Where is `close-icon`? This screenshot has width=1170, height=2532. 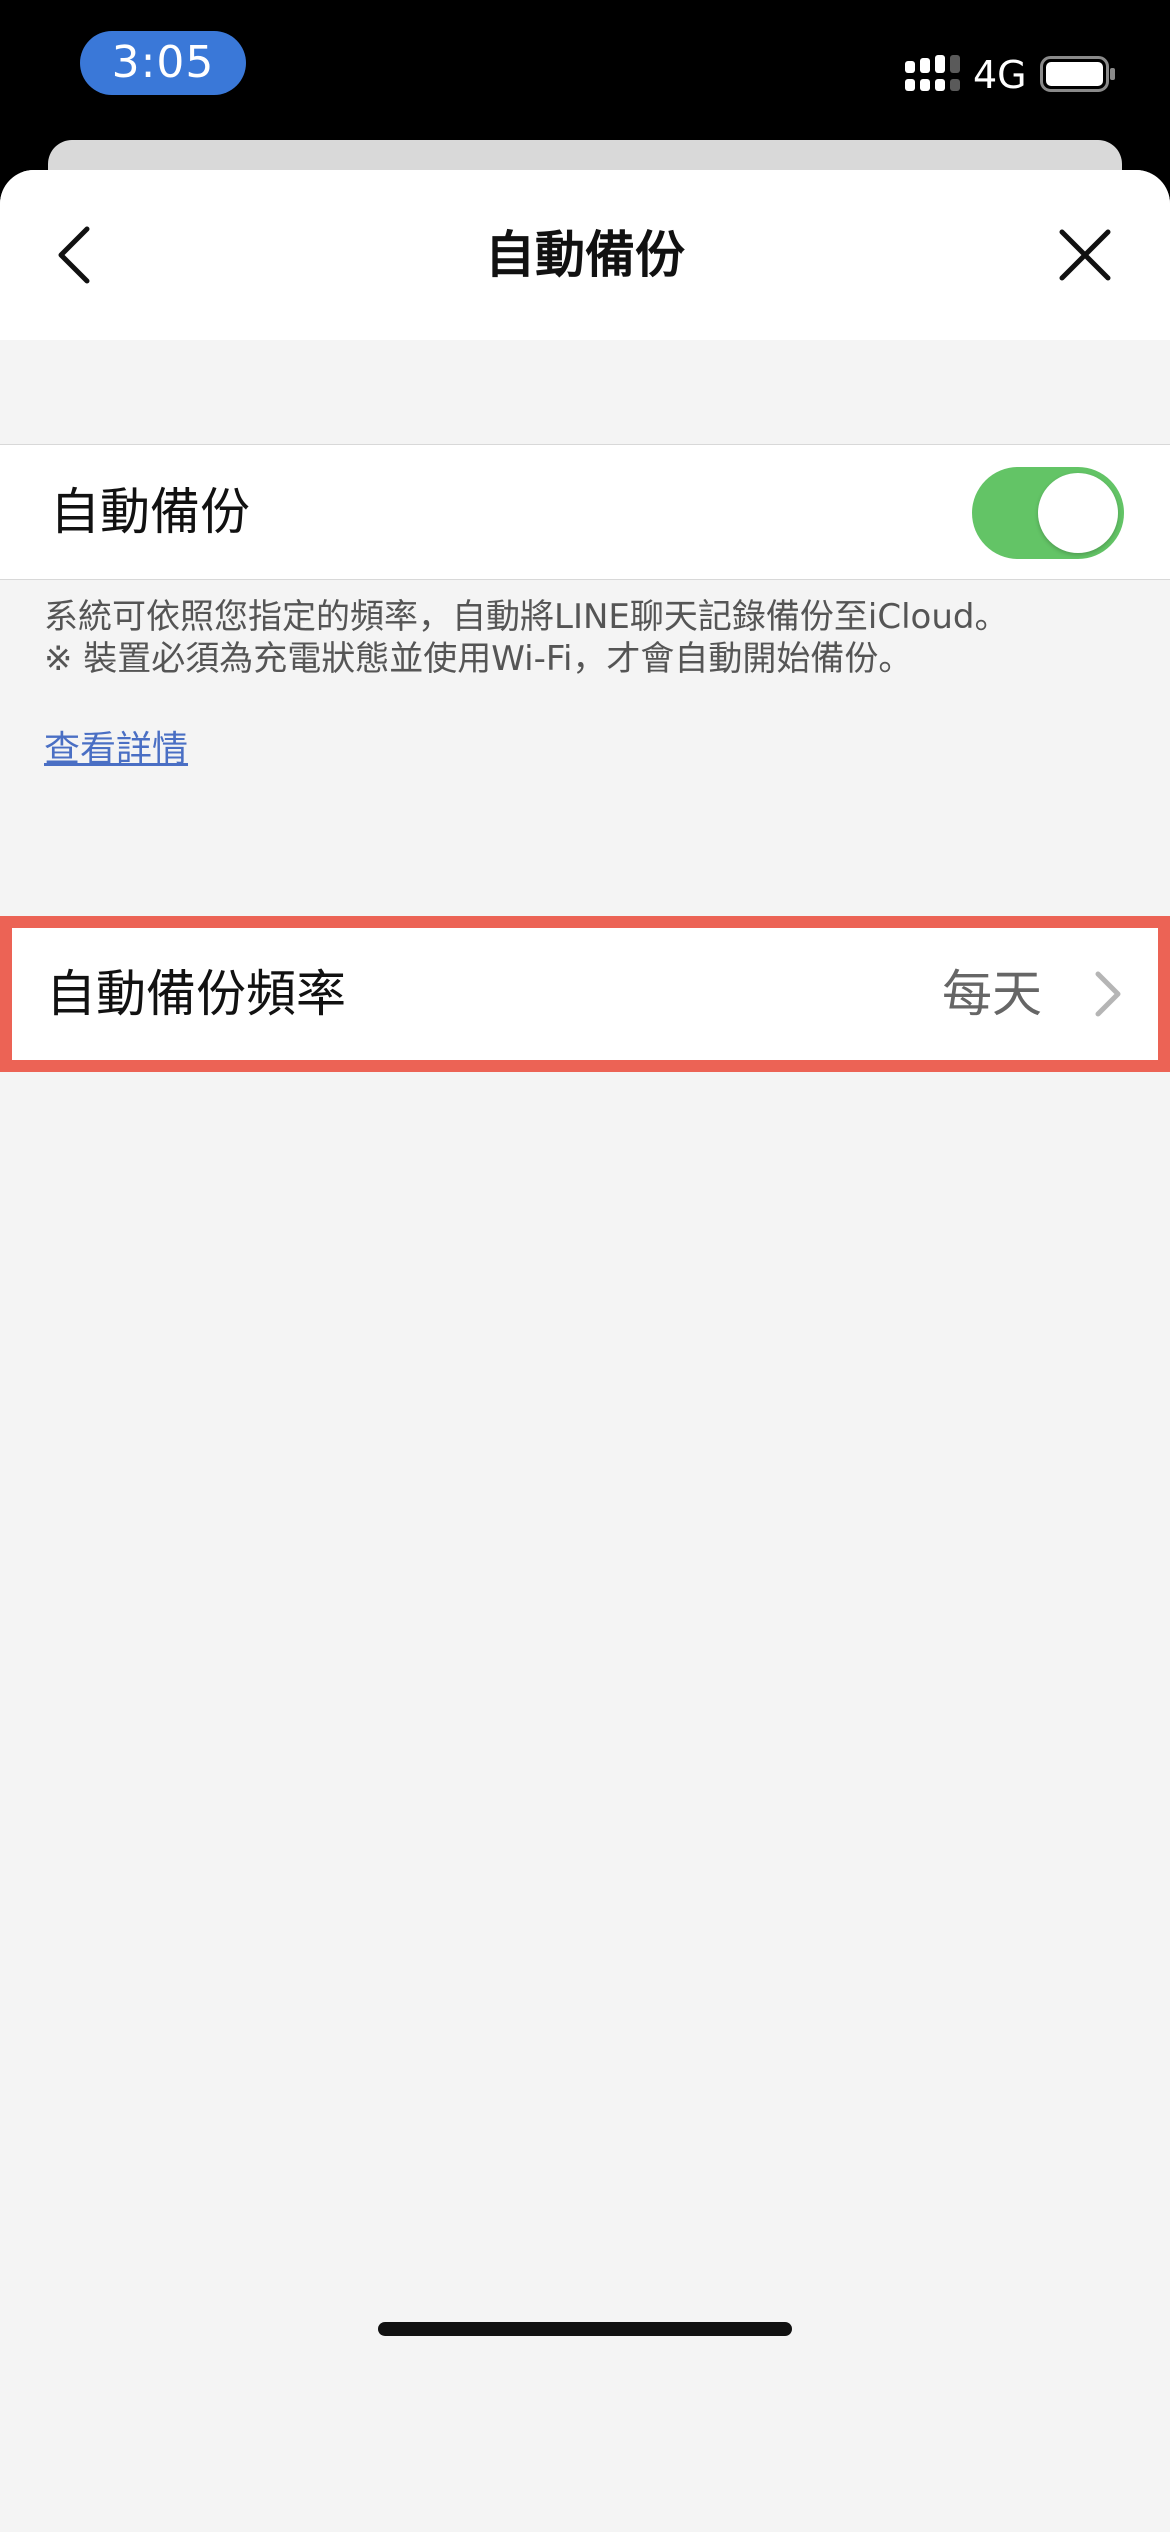 close-icon is located at coordinates (1085, 255).